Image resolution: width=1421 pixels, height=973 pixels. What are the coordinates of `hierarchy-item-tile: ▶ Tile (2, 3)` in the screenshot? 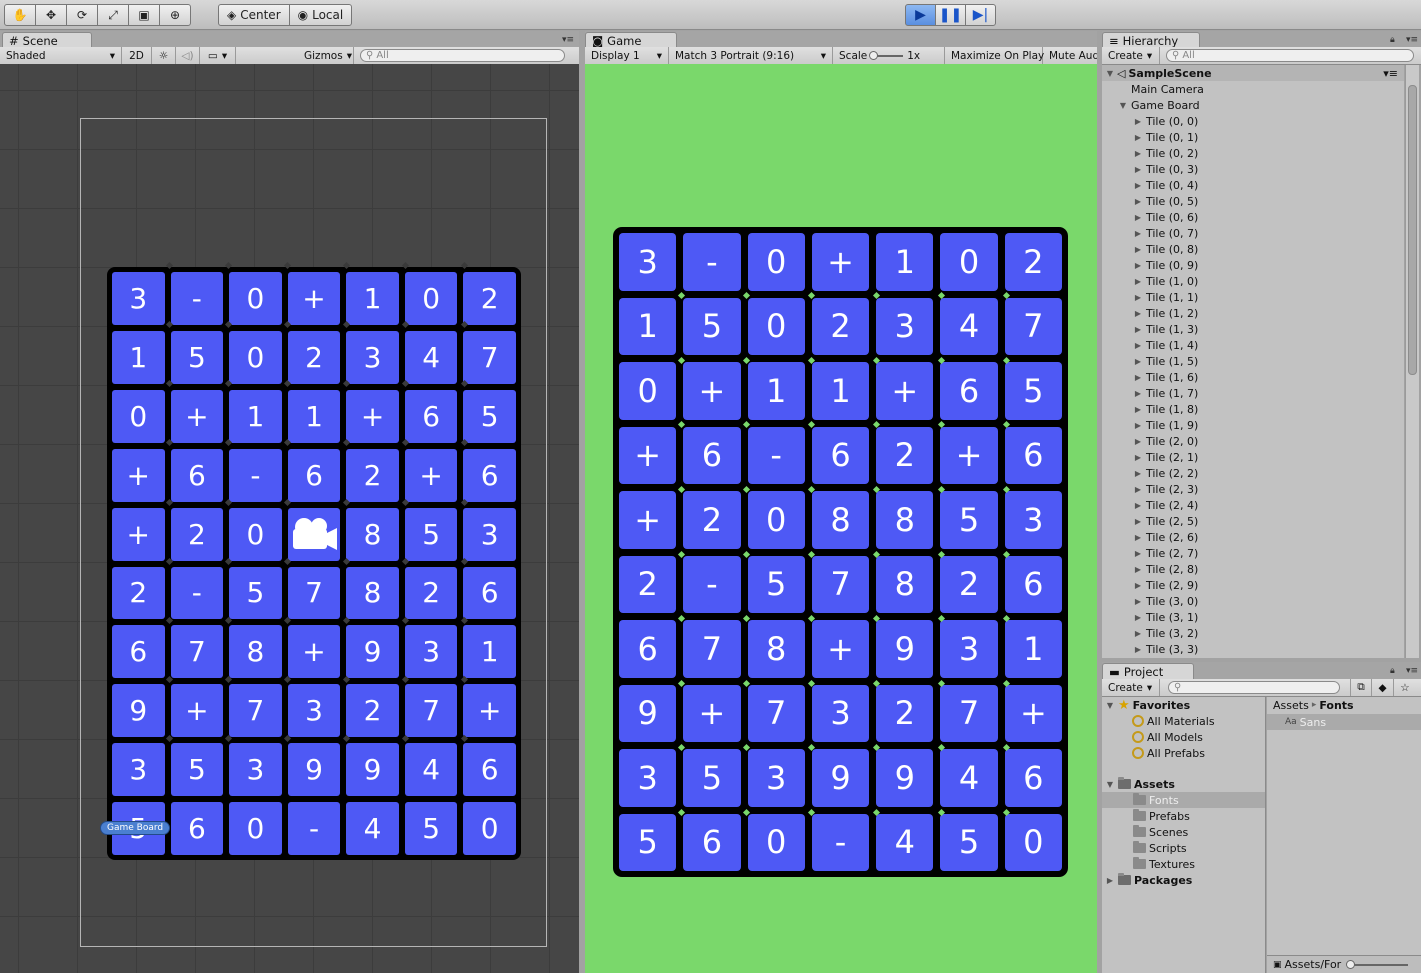 It's located at (1165, 489).